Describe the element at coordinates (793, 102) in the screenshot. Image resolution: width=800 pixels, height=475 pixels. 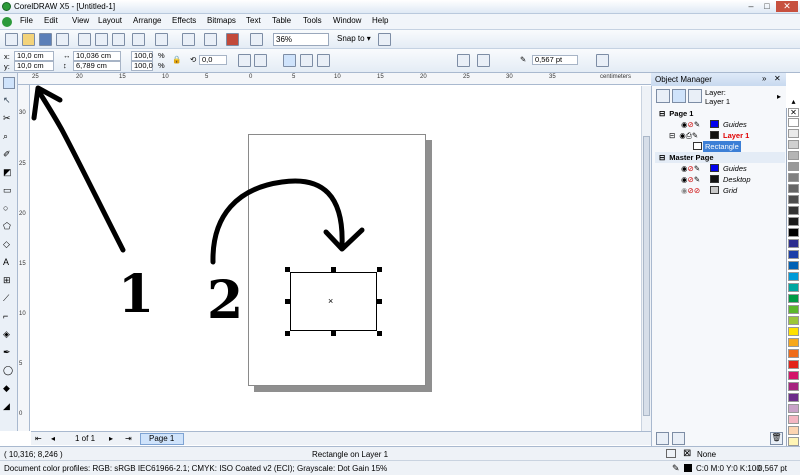
I see `palette-scroll-up-icon: ▴` at that location.